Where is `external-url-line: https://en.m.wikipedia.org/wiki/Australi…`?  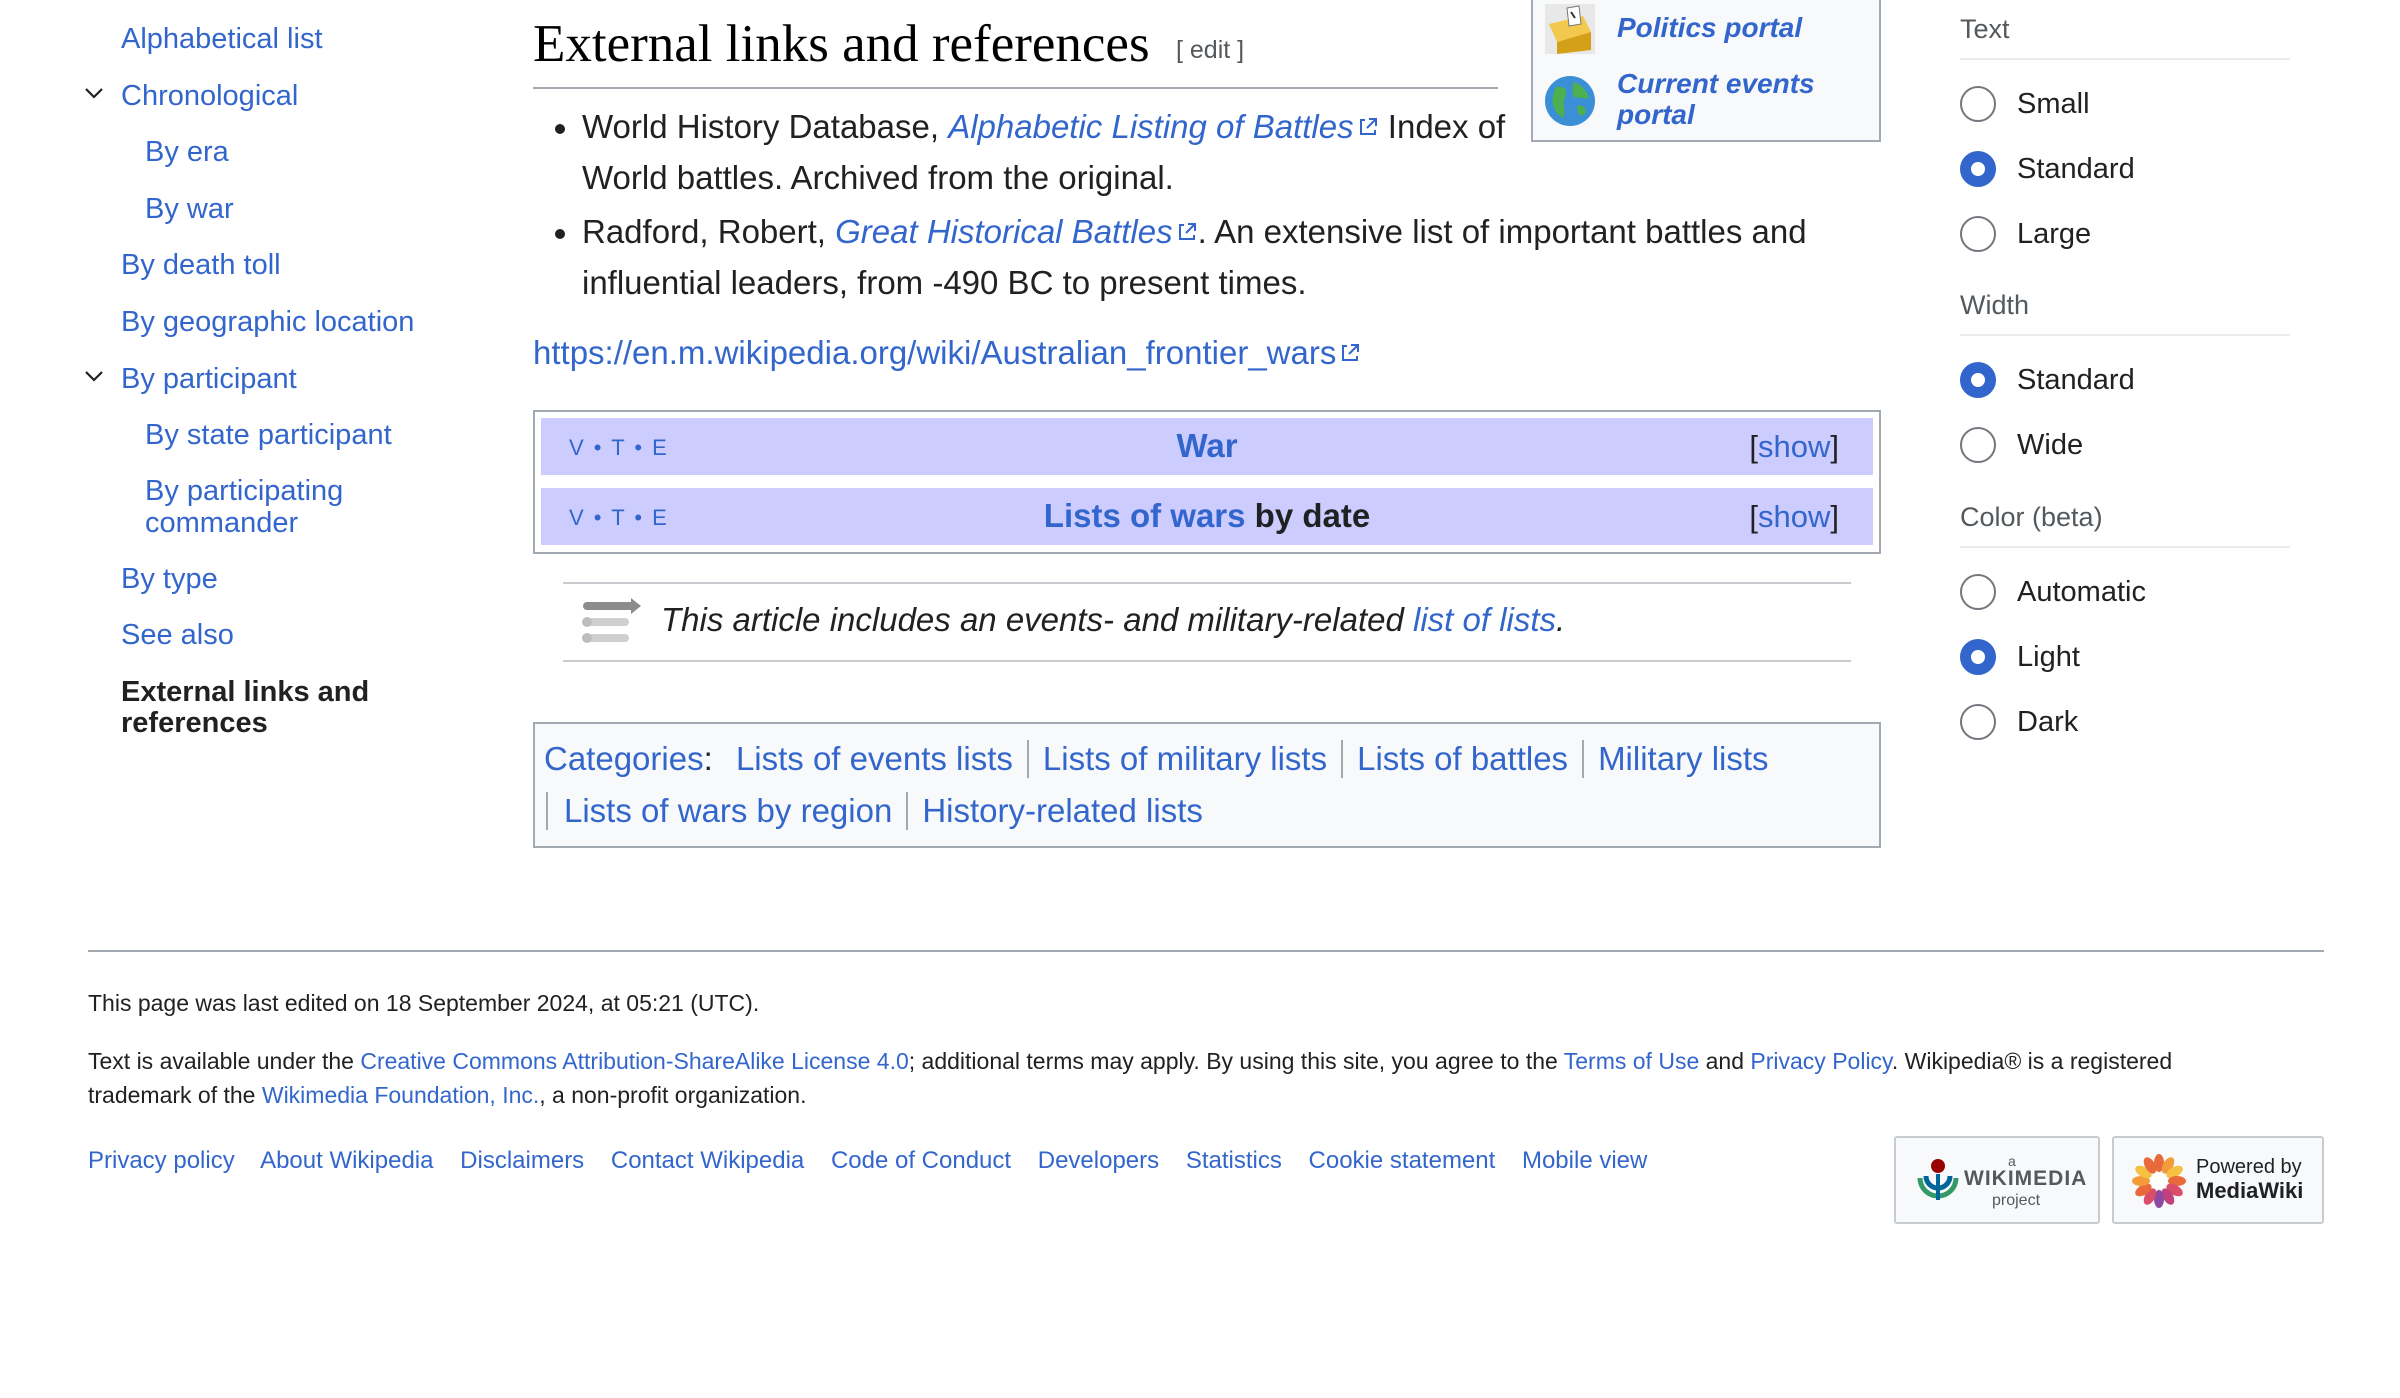
external-url-line: https://en.m.wikipedia.org/wiki/Australi… is located at coordinates (947, 353).